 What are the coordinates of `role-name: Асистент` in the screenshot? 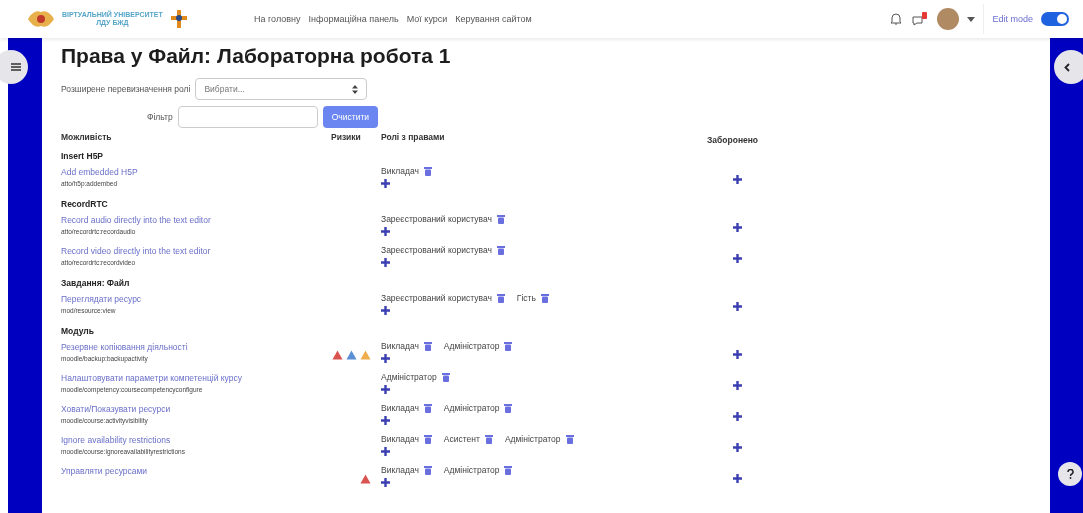 It's located at (461, 439).